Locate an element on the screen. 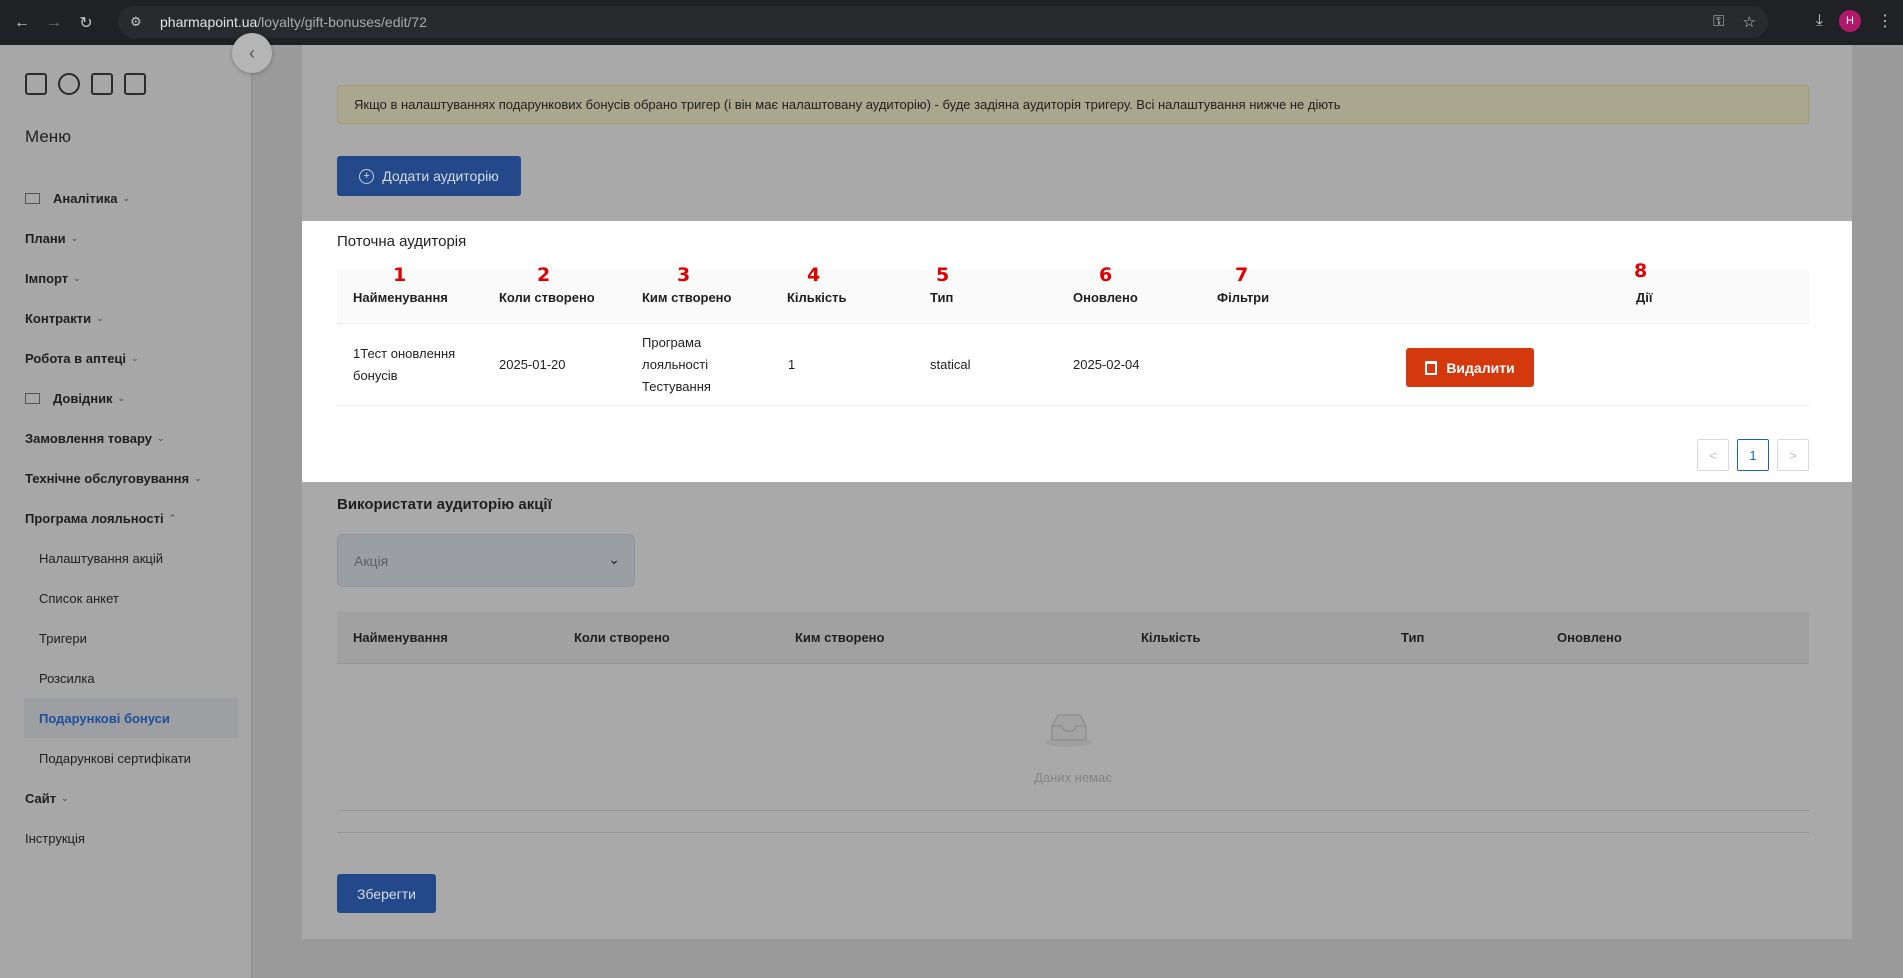  column-header-type: 5 Тип is located at coordinates (941, 284).